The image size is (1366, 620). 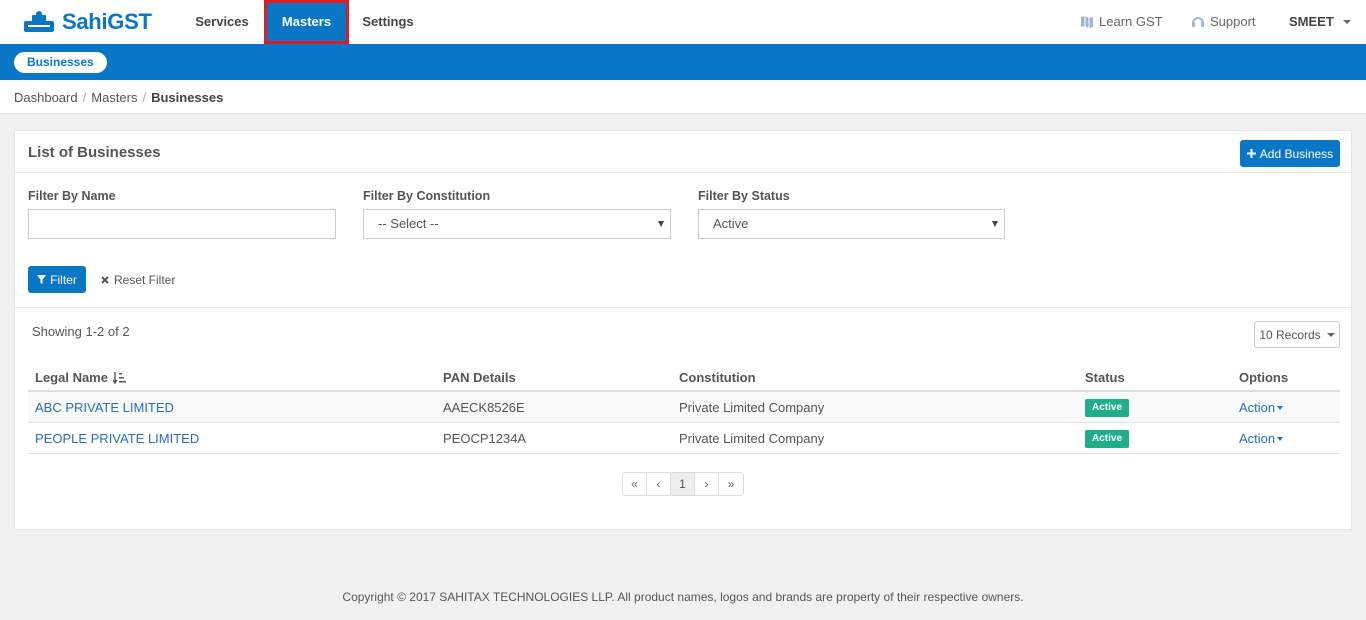 What do you see at coordinates (1264, 377) in the screenshot?
I see `column-options: Options` at bounding box center [1264, 377].